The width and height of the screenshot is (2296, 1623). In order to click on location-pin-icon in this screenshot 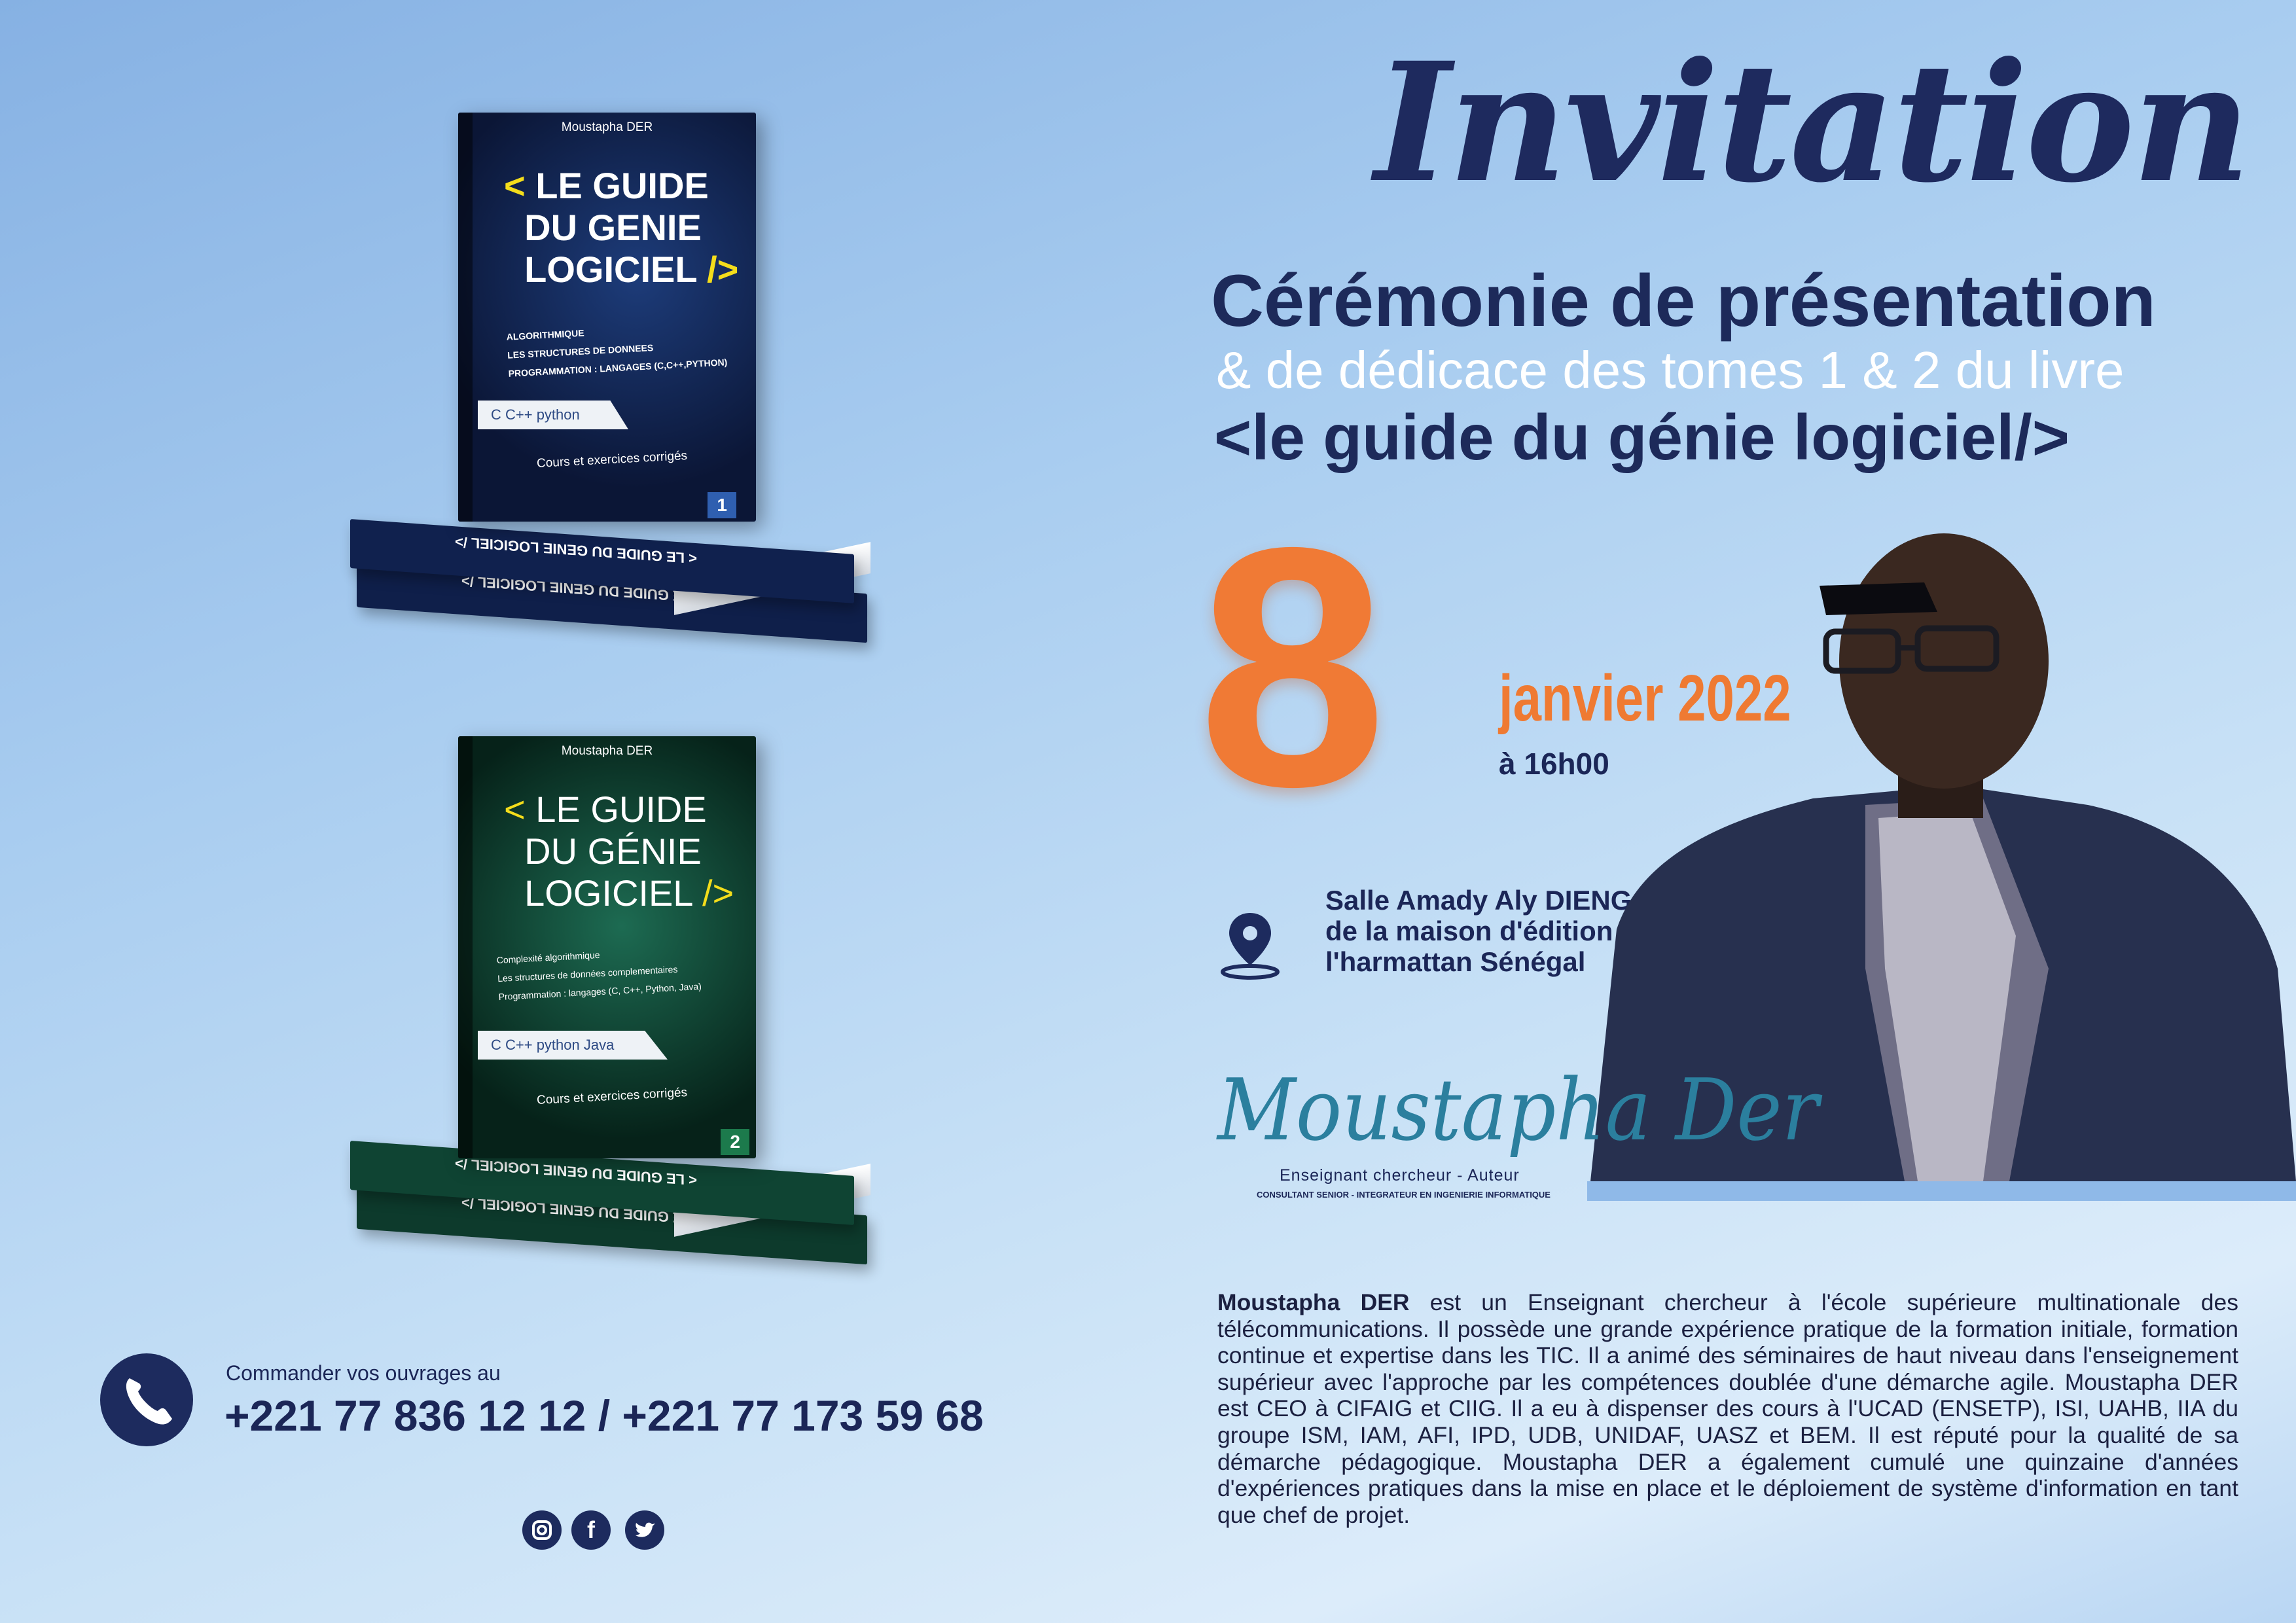, I will do `click(1250, 947)`.